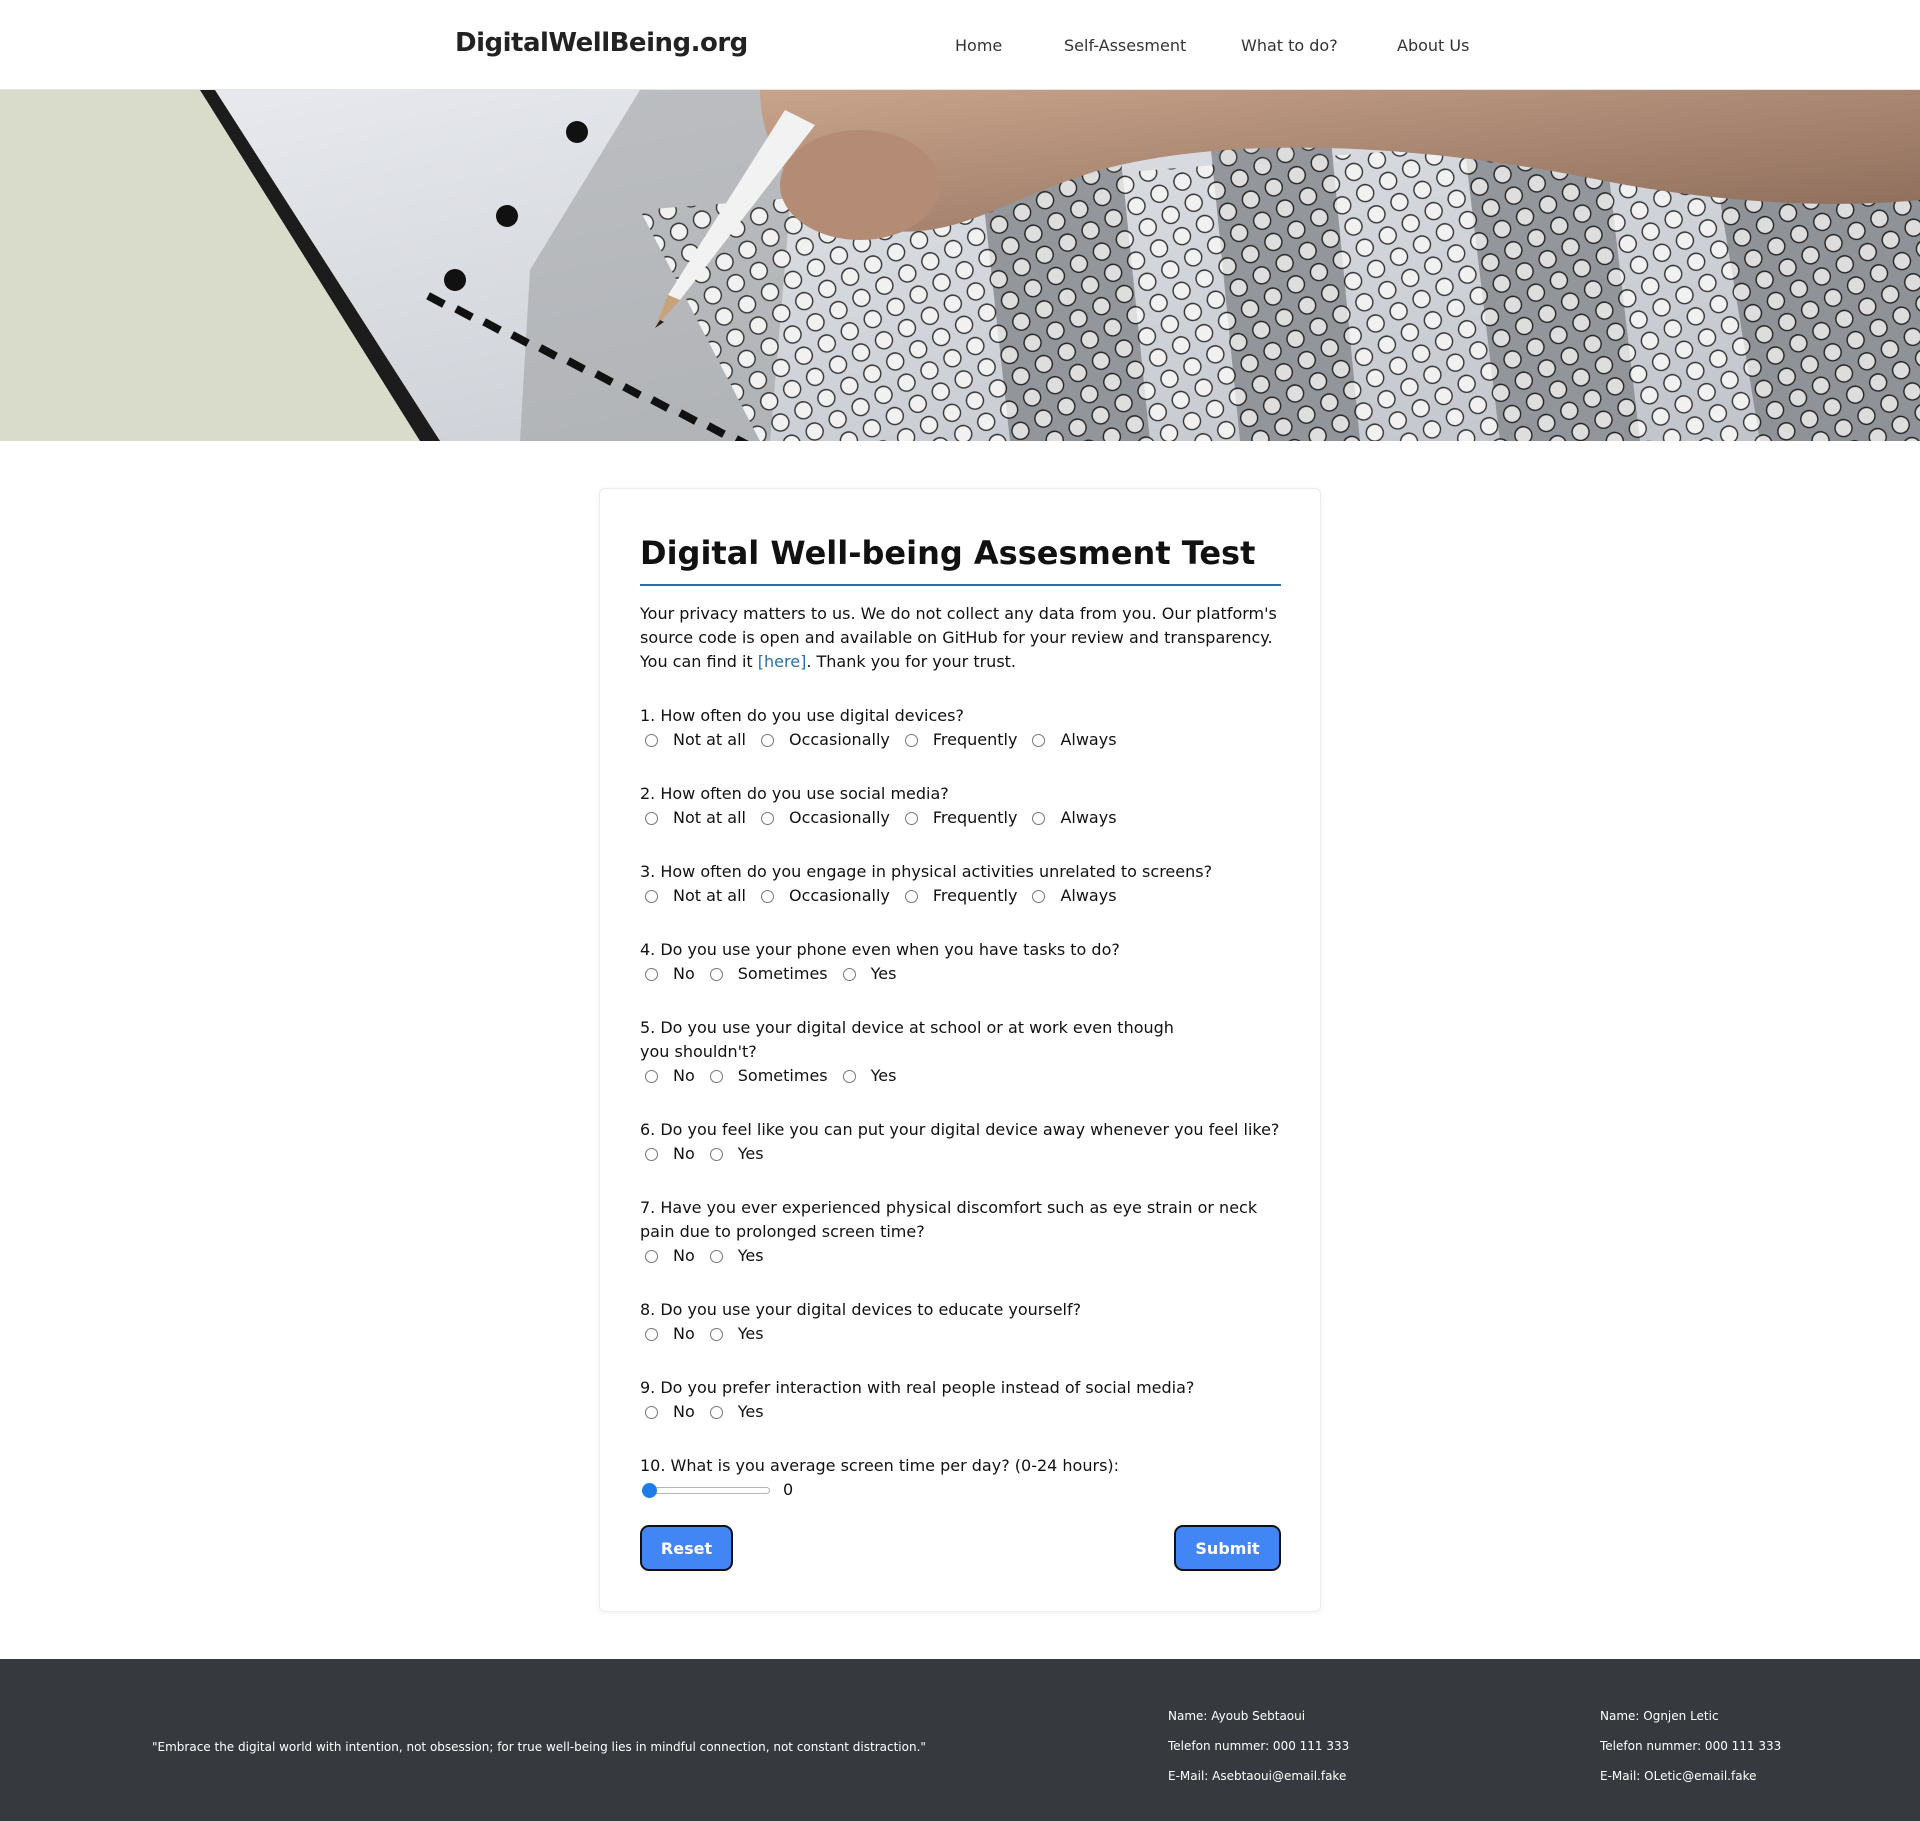  What do you see at coordinates (788, 1489) in the screenshot?
I see `slider-value: 0` at bounding box center [788, 1489].